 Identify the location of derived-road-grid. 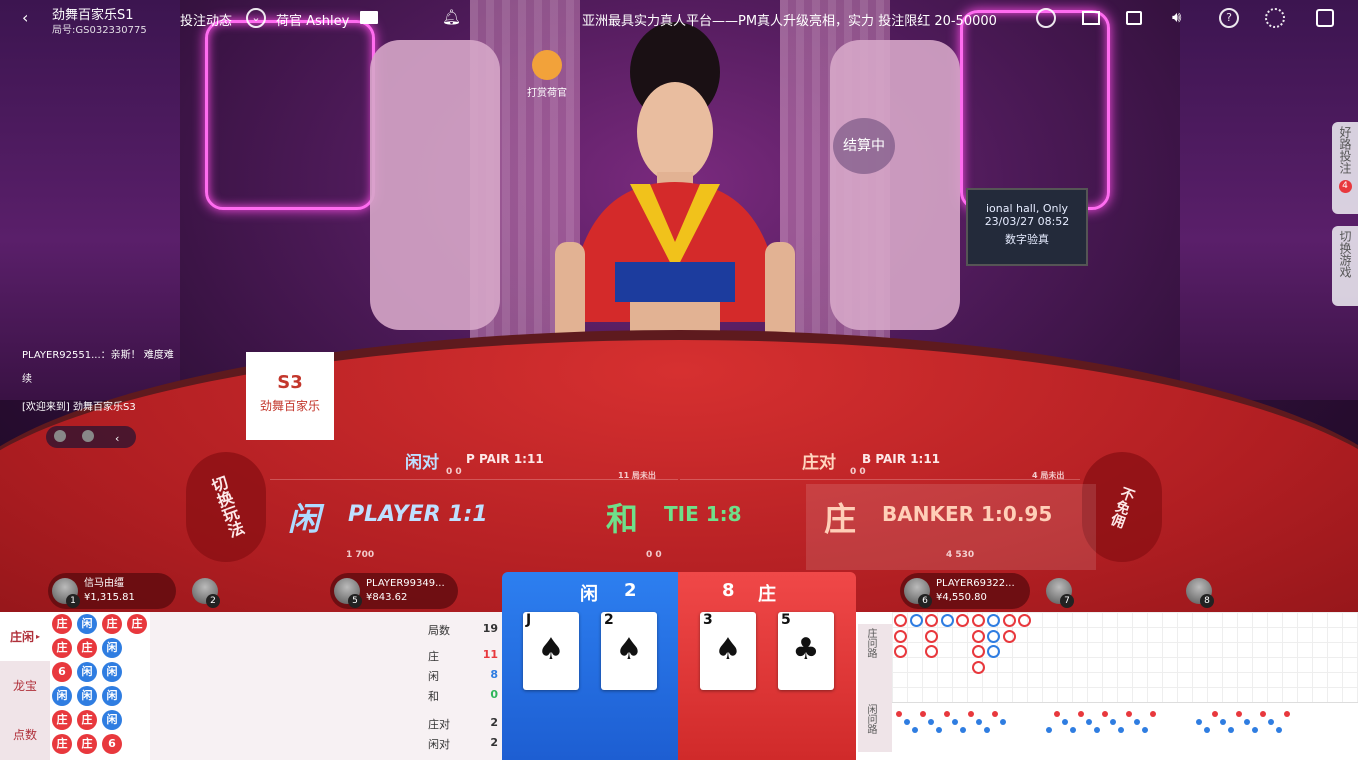
(1125, 731).